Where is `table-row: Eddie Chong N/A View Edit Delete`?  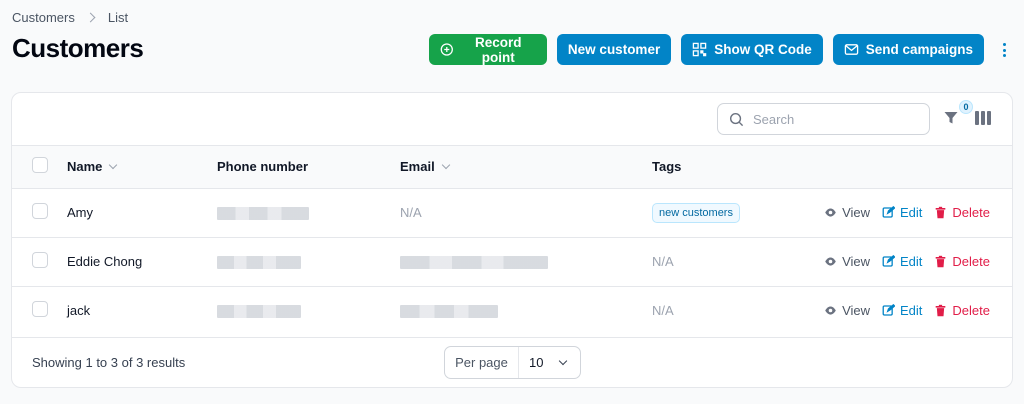 table-row: Eddie Chong N/A View Edit Delete is located at coordinates (512, 261).